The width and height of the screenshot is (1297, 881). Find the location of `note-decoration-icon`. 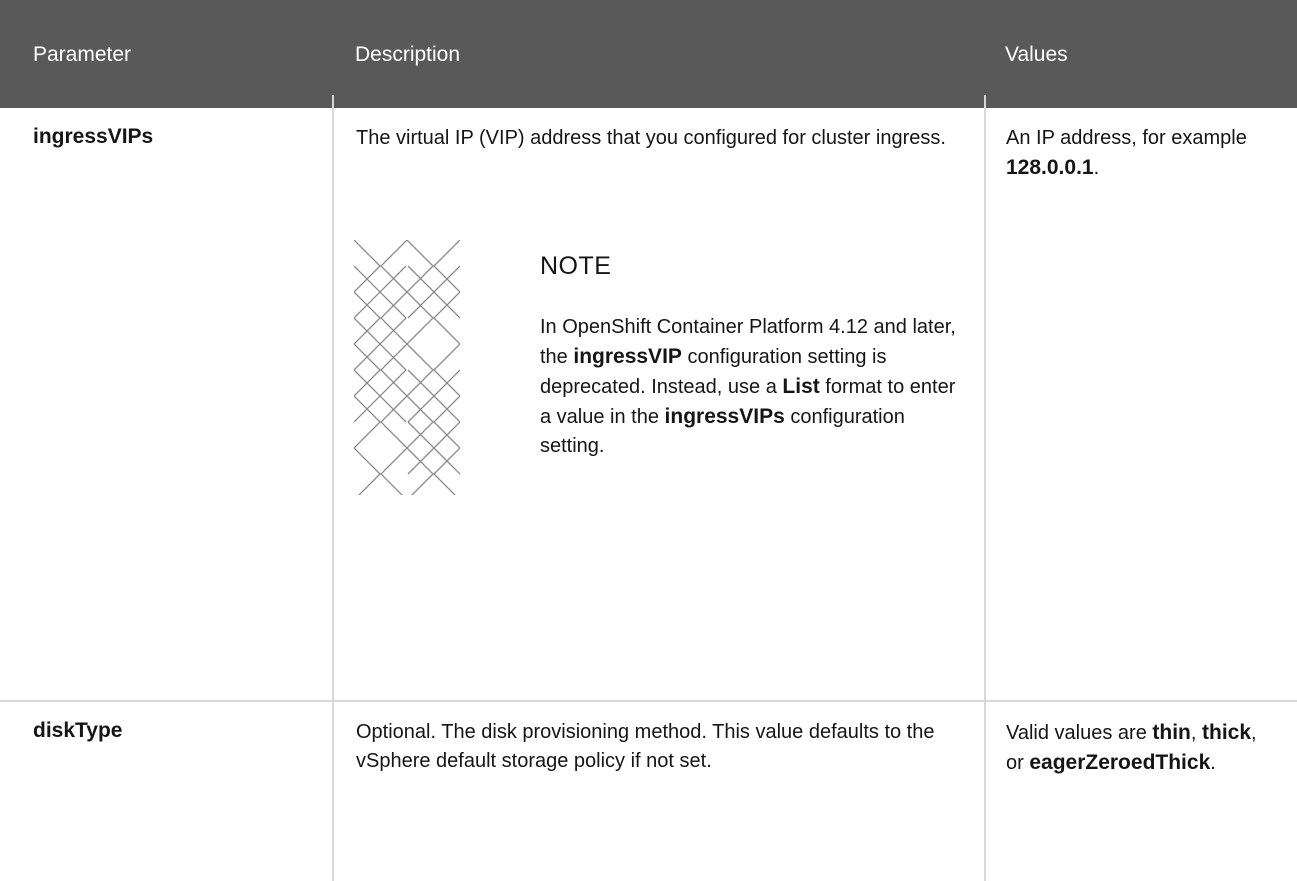

note-decoration-icon is located at coordinates (407, 367).